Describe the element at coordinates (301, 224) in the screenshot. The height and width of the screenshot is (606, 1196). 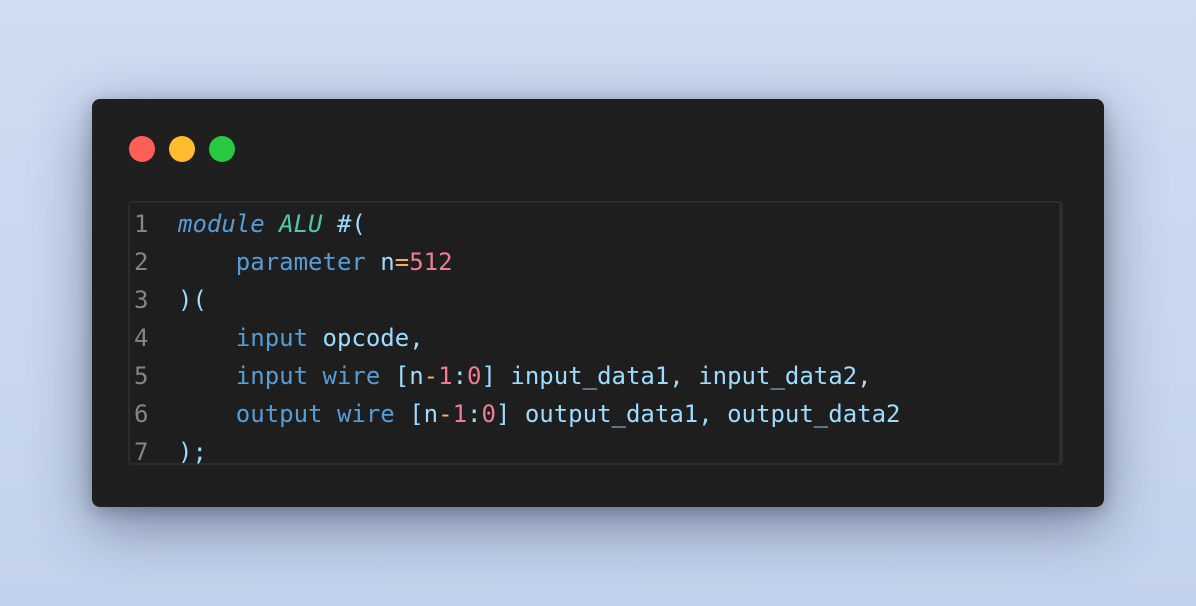
I see `code-token: ALU` at that location.